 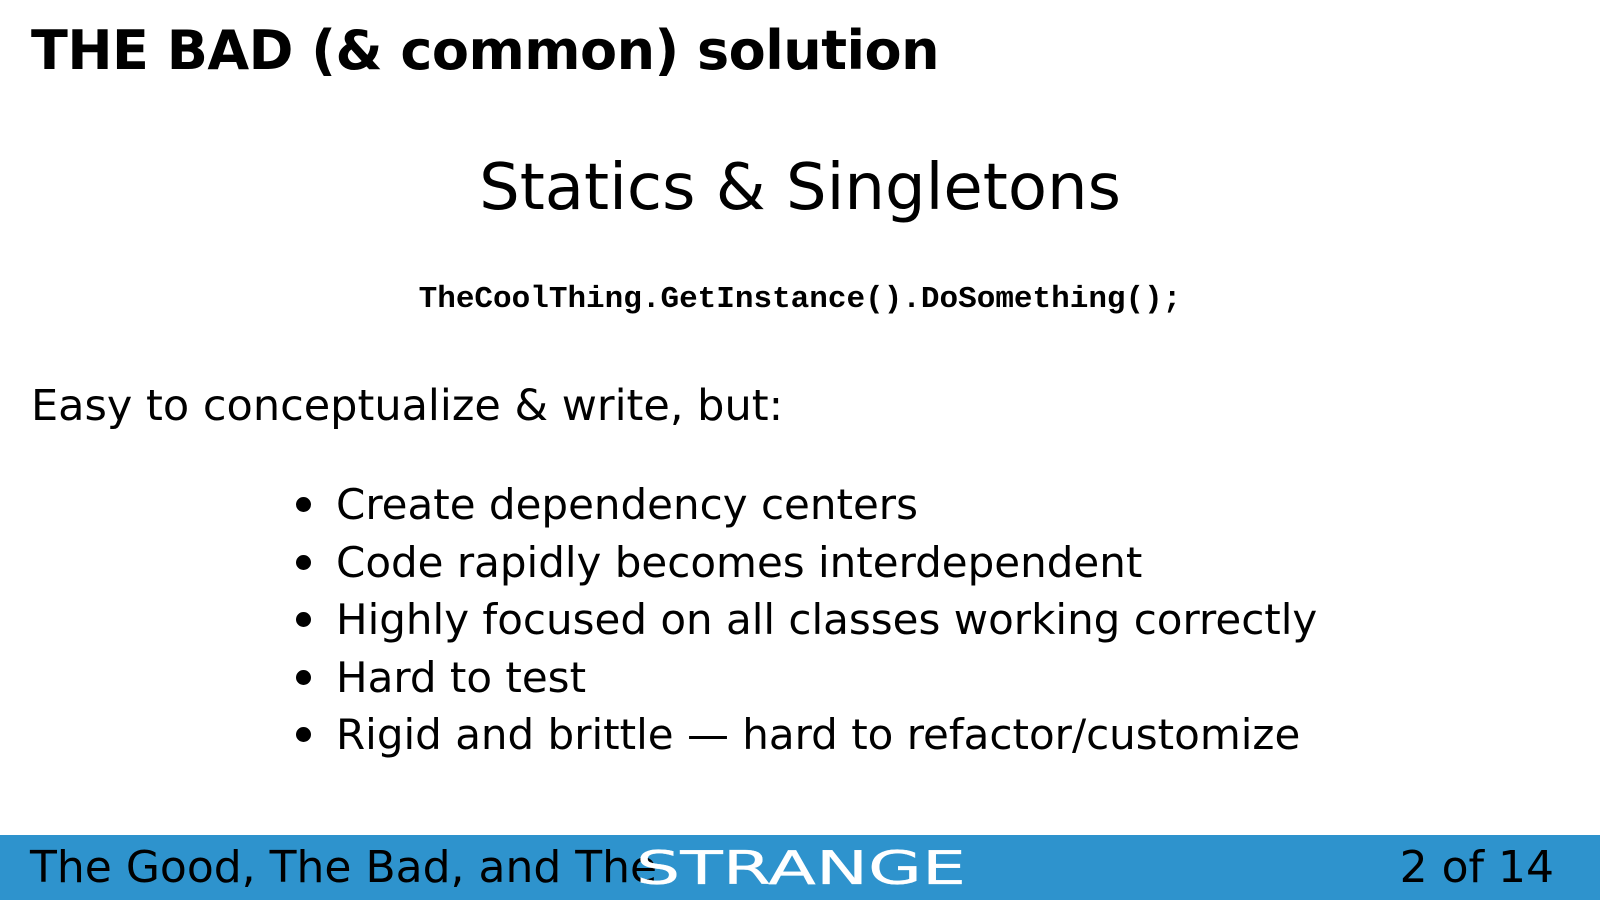 I want to click on strange-logo: STRANGE, so click(x=801, y=868).